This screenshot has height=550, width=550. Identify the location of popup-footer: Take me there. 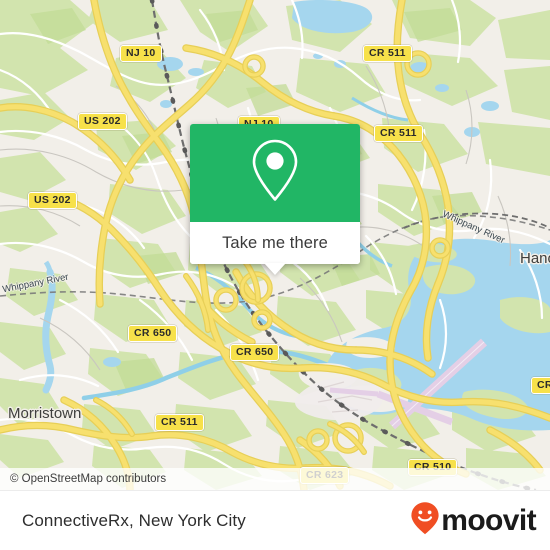
(275, 248).